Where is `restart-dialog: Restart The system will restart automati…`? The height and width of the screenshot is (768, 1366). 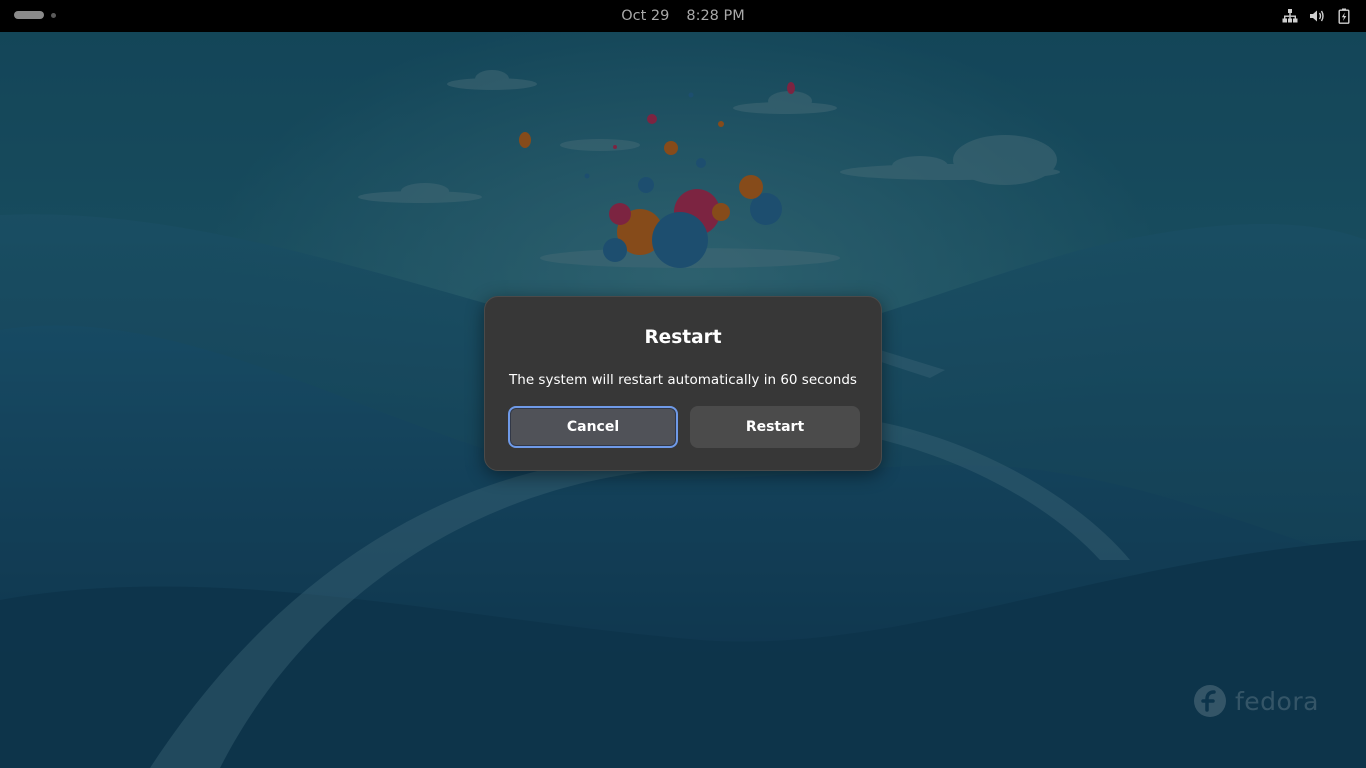
restart-dialog: Restart The system will restart automati… is located at coordinates (683, 383).